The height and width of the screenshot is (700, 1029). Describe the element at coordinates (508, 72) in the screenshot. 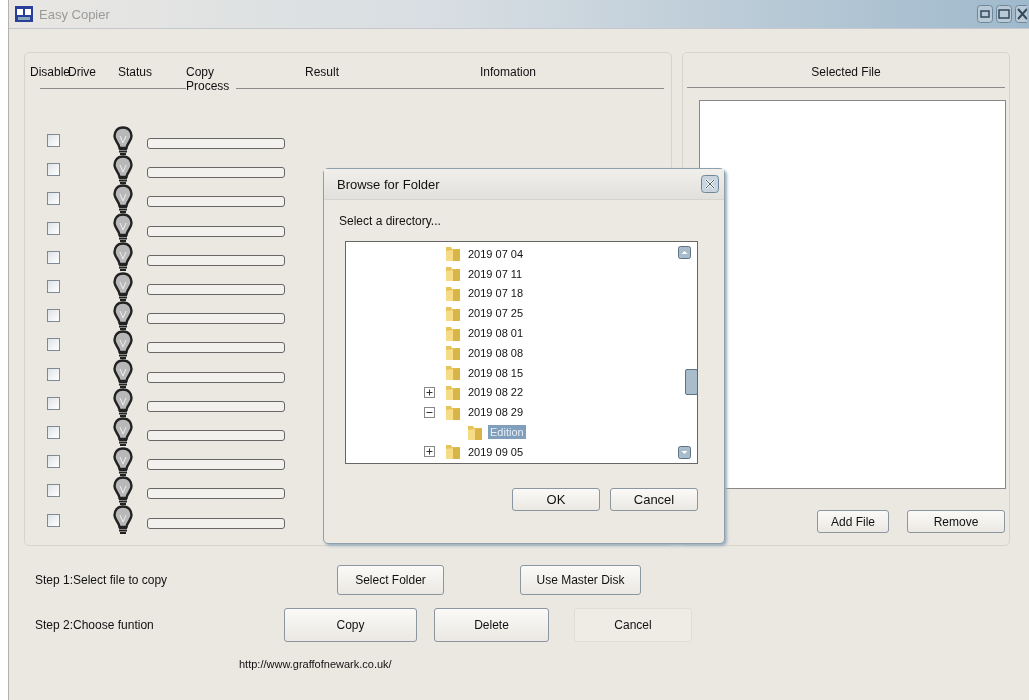

I see `column-header: Infomation` at that location.